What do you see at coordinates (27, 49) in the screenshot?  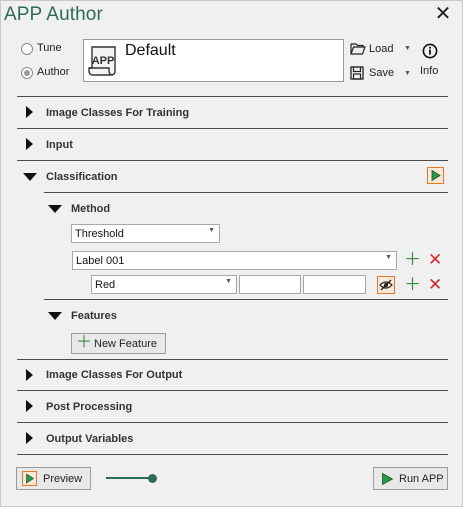 I see `tune-radio` at bounding box center [27, 49].